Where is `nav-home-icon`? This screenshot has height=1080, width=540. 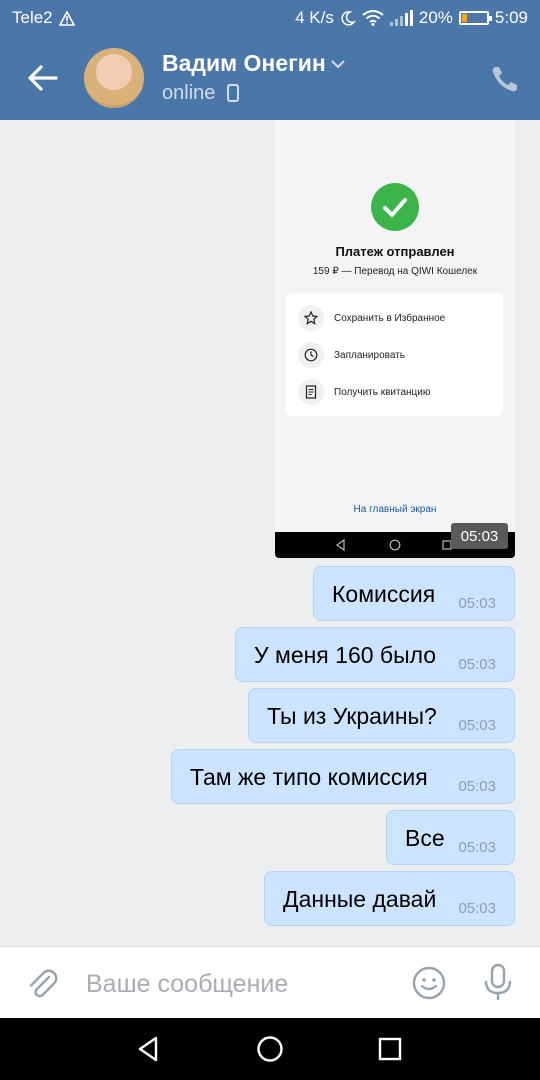
nav-home-icon is located at coordinates (395, 545).